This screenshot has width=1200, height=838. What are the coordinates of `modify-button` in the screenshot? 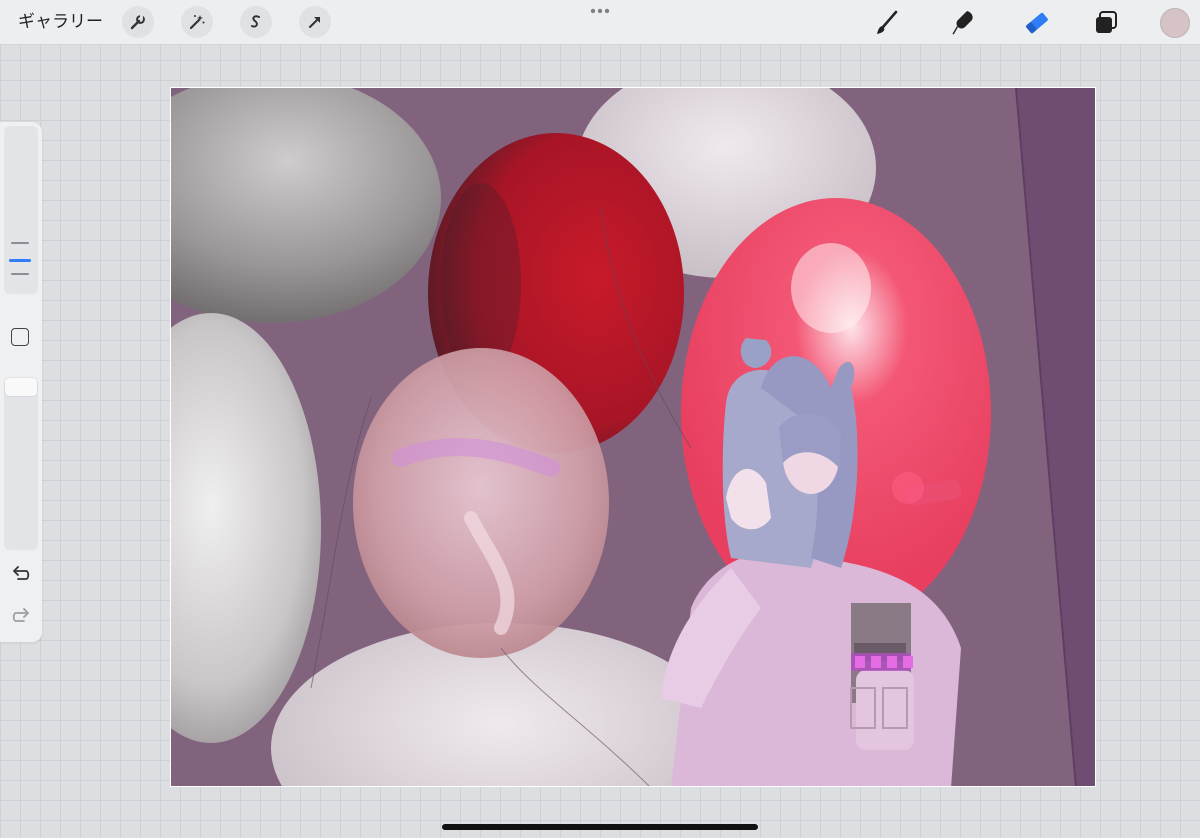 It's located at (20, 337).